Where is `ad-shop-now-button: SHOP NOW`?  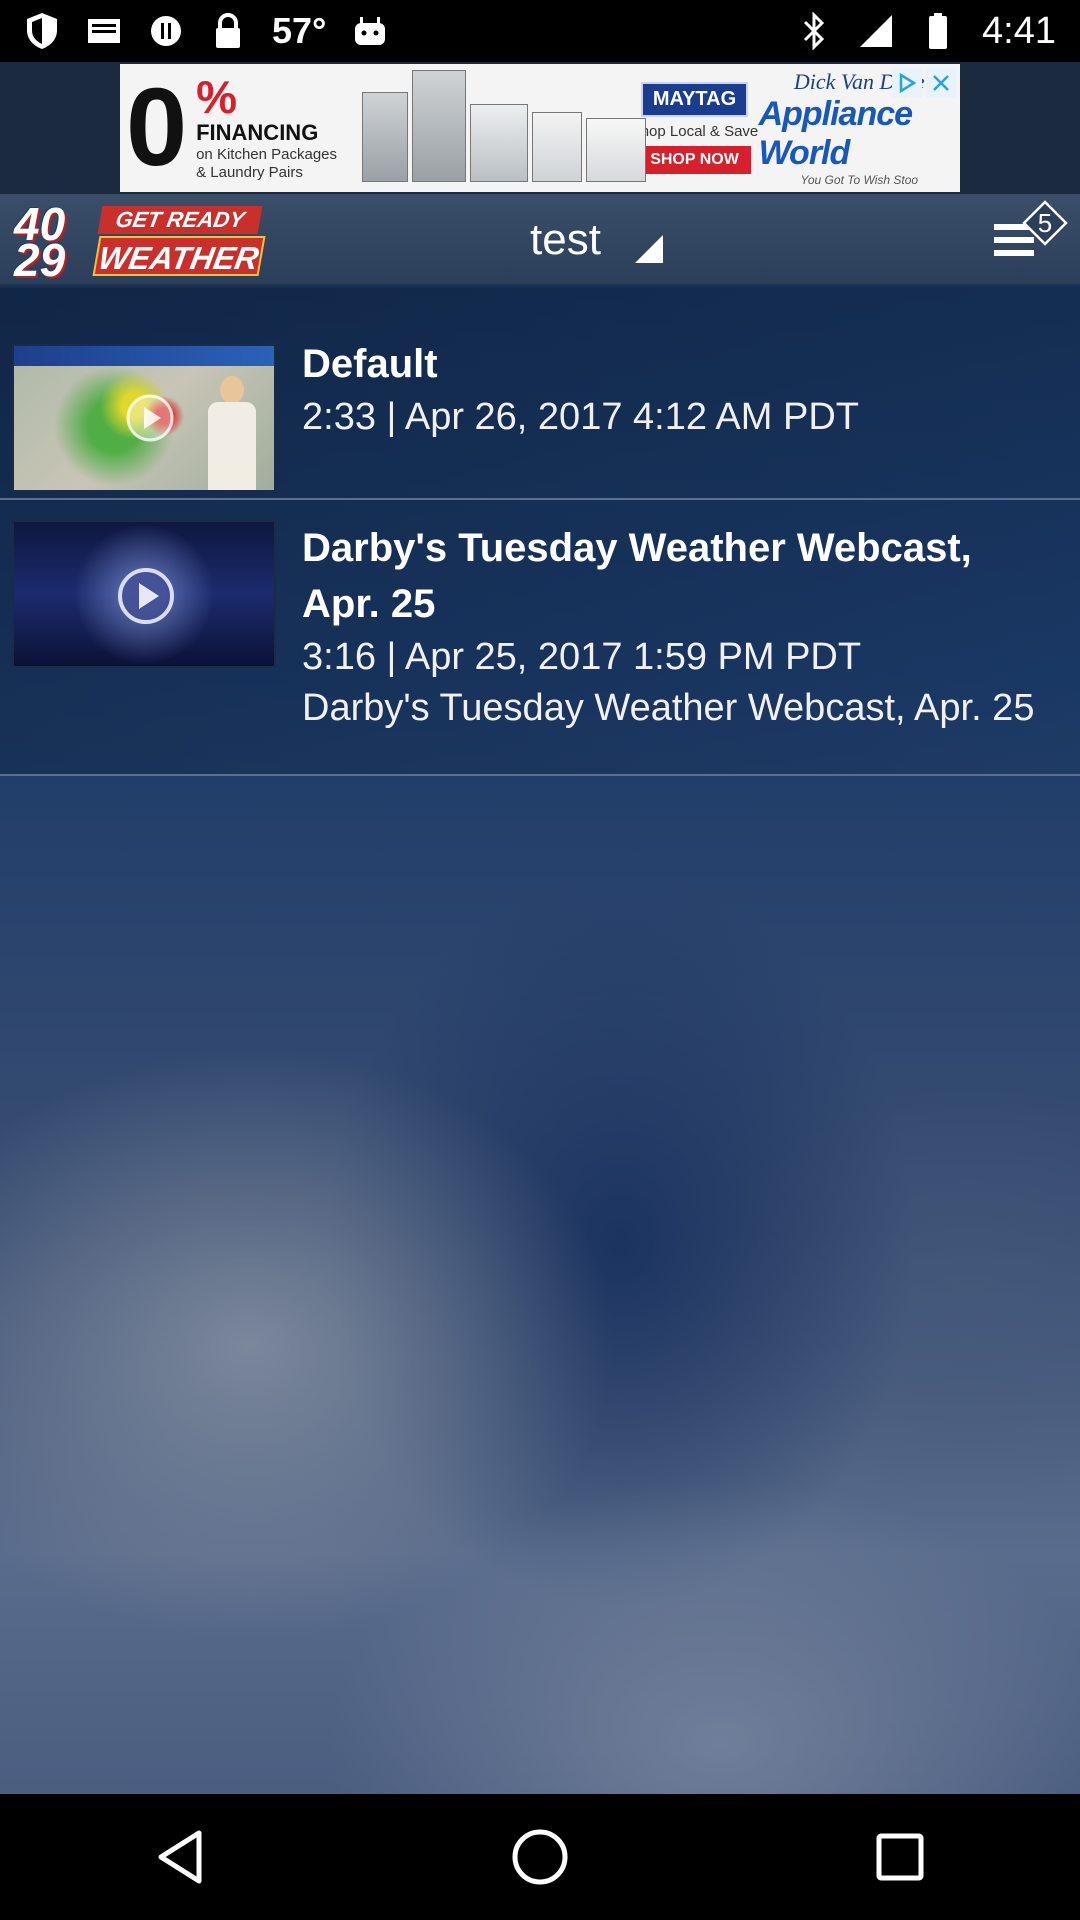 ad-shop-now-button: SHOP NOW is located at coordinates (694, 160).